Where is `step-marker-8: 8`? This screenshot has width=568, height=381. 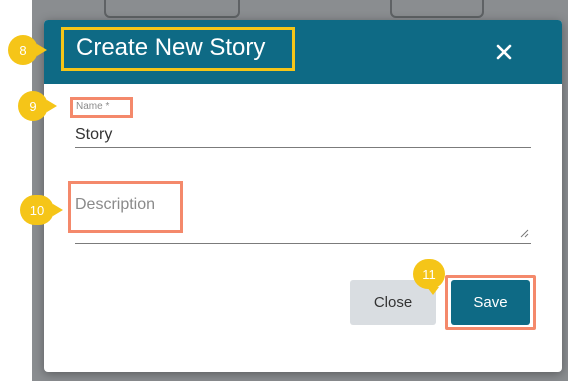
step-marker-8: 8 is located at coordinates (27, 50).